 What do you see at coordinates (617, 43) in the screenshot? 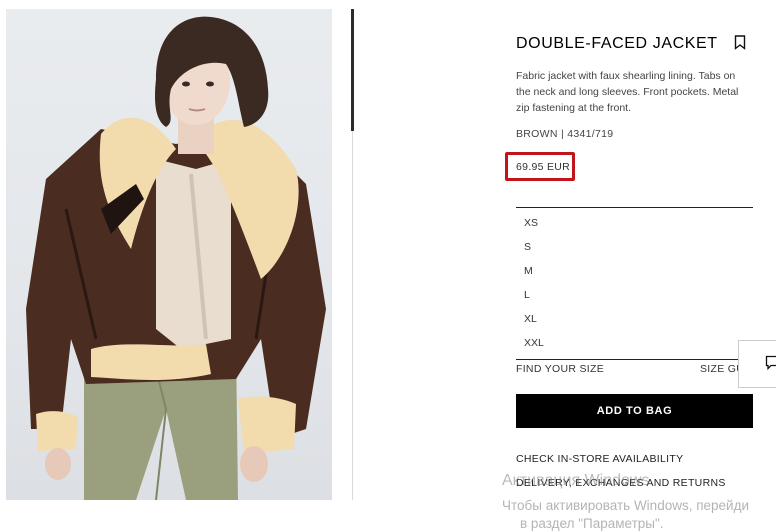
I see `product-title: DOUBLE-FACED JACKET` at bounding box center [617, 43].